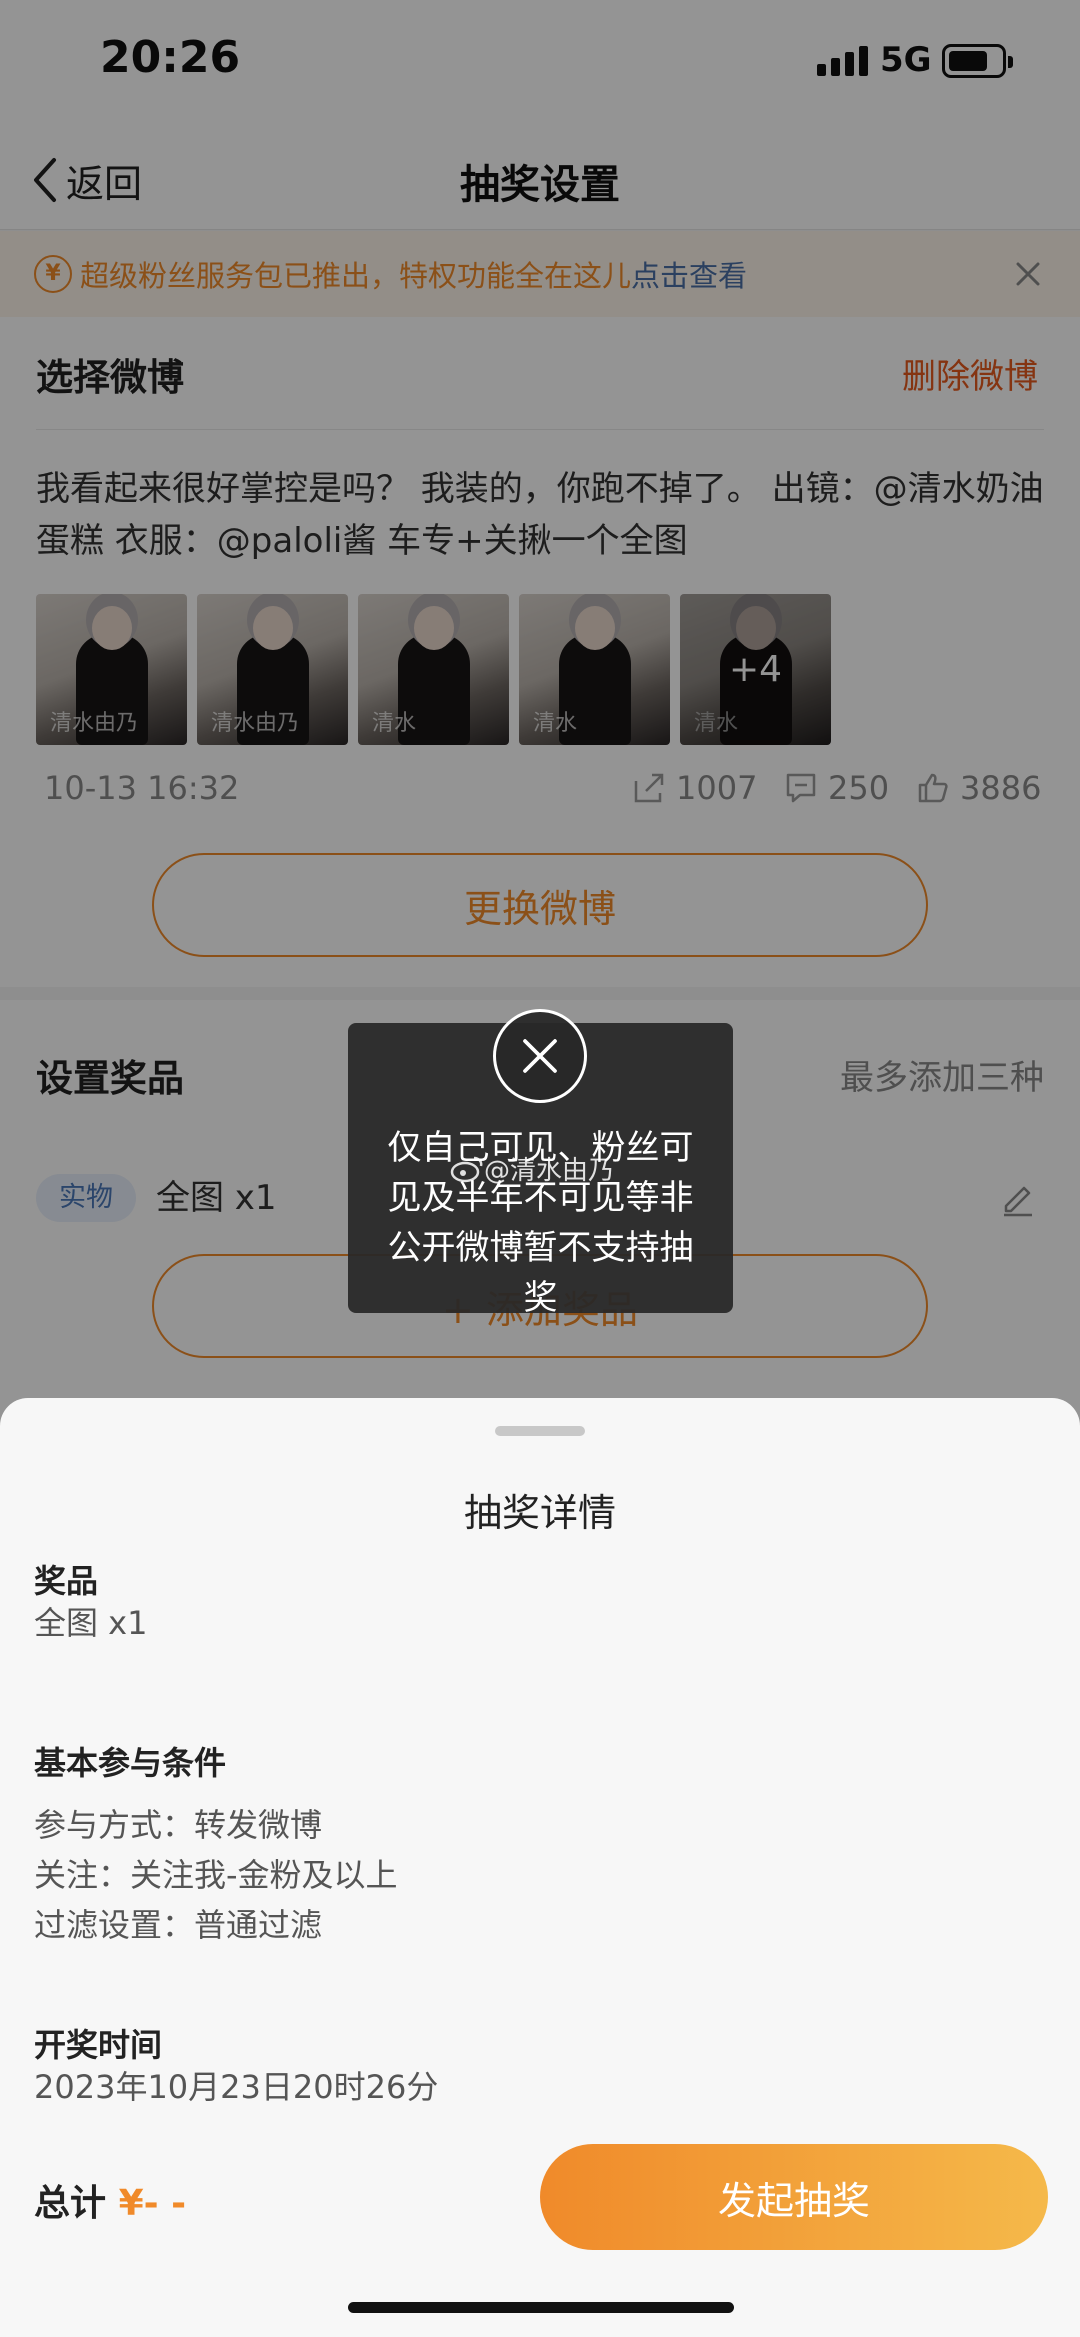 This screenshot has height=2337, width=1080. Describe the element at coordinates (178, 1925) in the screenshot. I see `condition-line: 过滤设置：普通过滤` at that location.